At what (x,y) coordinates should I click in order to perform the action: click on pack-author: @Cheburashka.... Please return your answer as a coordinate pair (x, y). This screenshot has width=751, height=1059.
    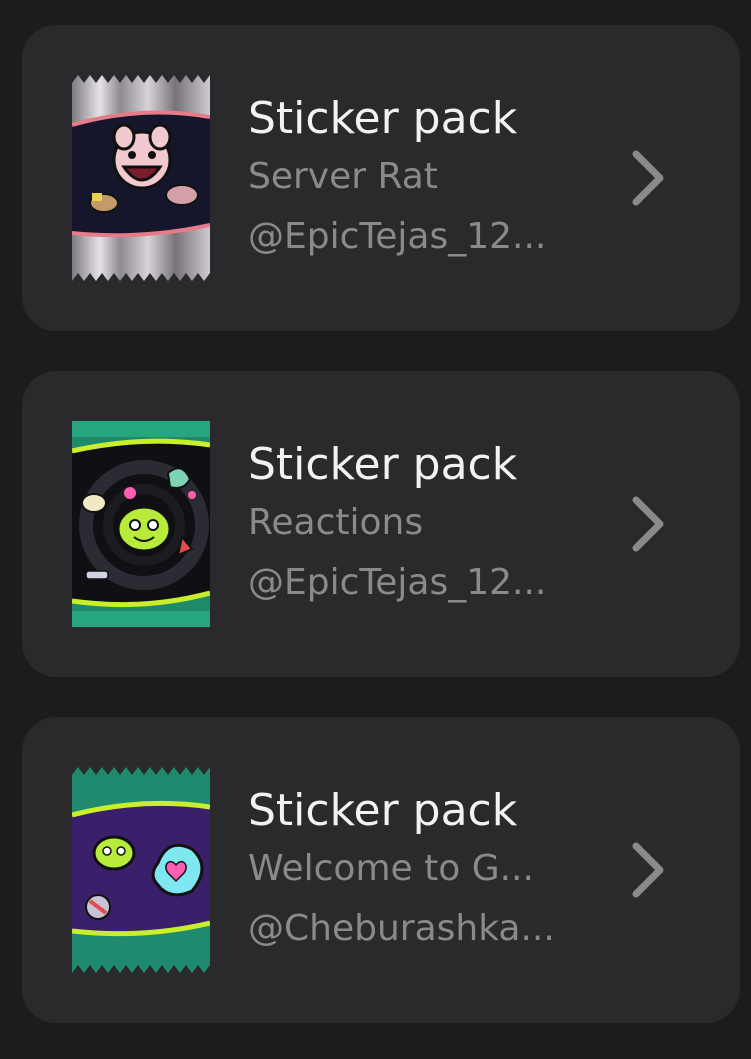
    Looking at the image, I should click on (401, 928).